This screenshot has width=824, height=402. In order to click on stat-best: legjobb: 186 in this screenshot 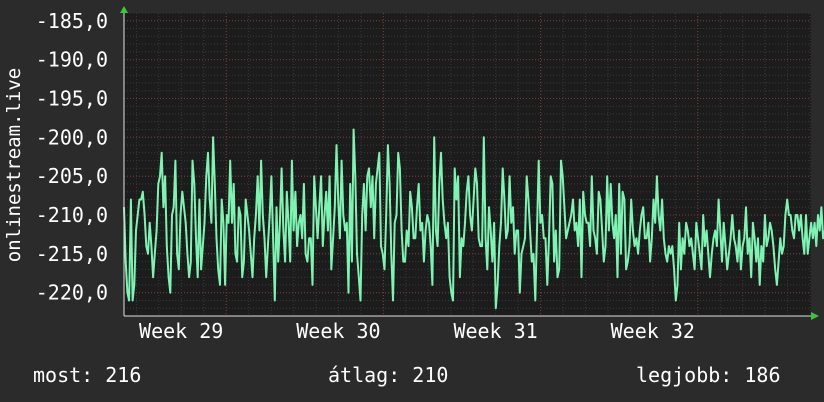, I will do `click(708, 375)`.